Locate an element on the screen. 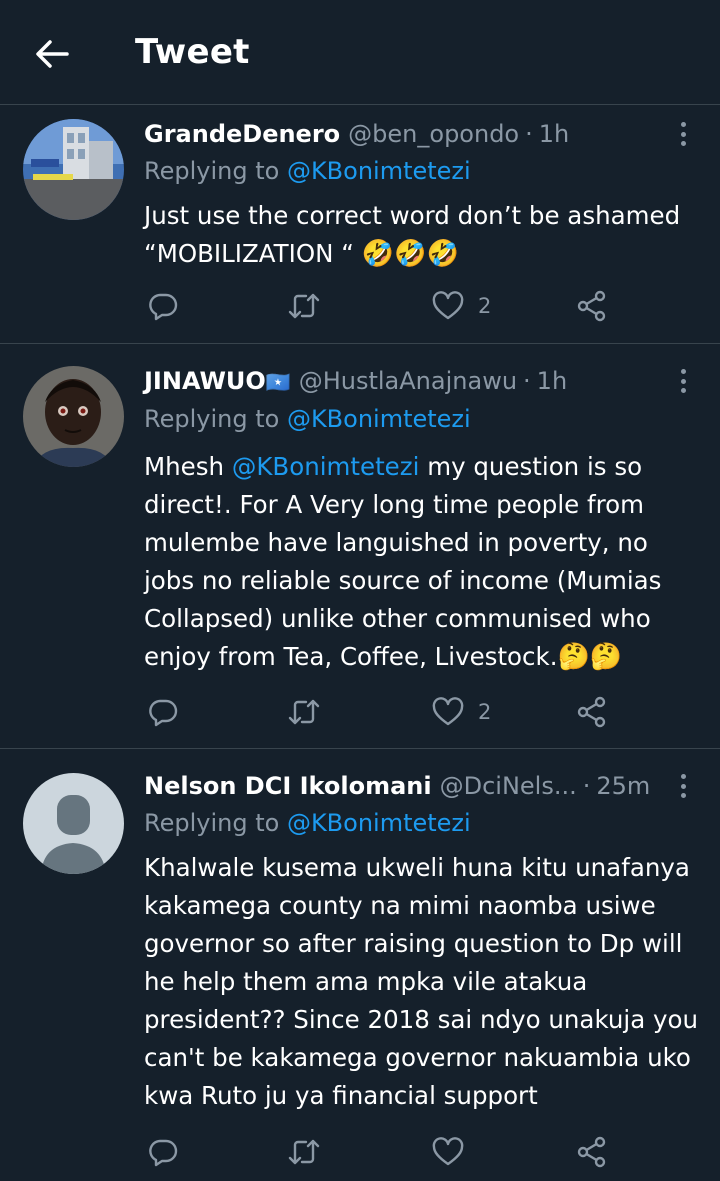  user-handle: @ben_opondo is located at coordinates (433, 134).